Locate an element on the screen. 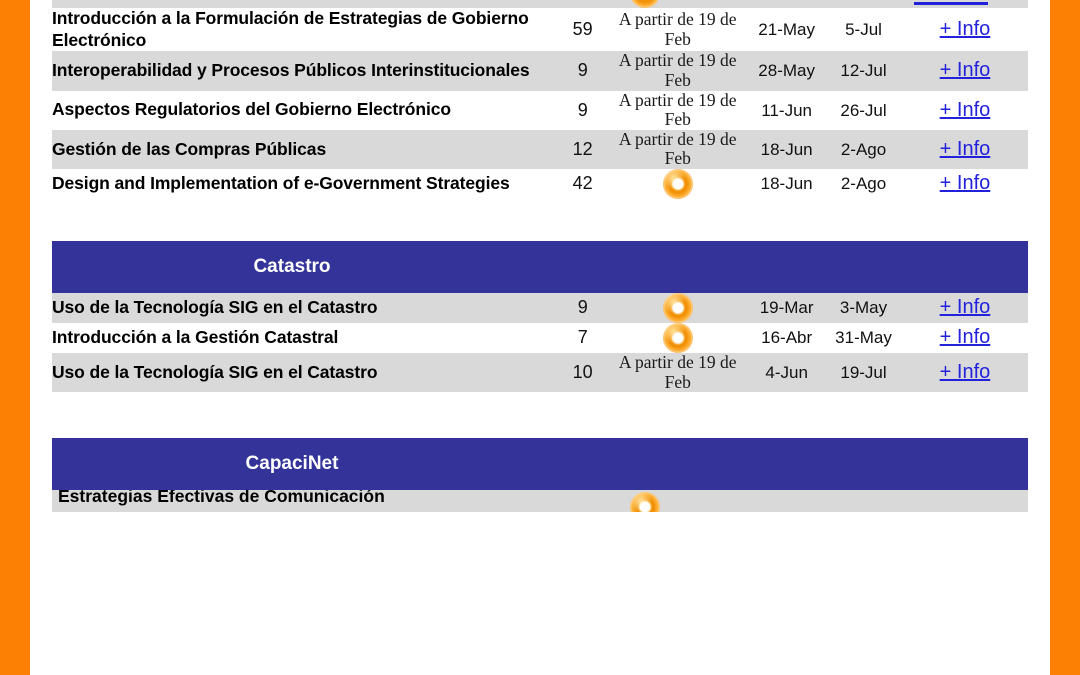 The height and width of the screenshot is (675, 1080). course-end-date: 19-Jul is located at coordinates (863, 373).